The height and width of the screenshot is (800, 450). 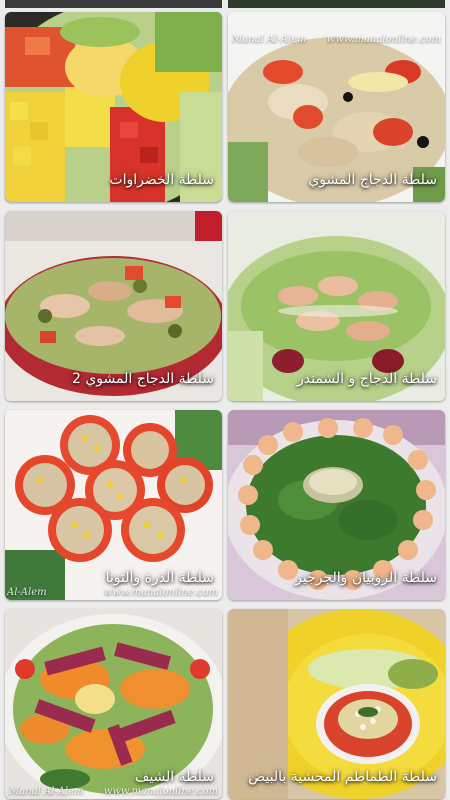 I want to click on recipe-title: سلطة الروبيان والجرجير, so click(x=366, y=578).